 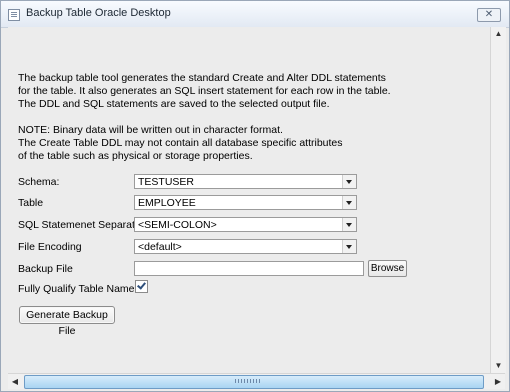 What do you see at coordinates (160, 247) in the screenshot?
I see `encoding-value: <default>` at bounding box center [160, 247].